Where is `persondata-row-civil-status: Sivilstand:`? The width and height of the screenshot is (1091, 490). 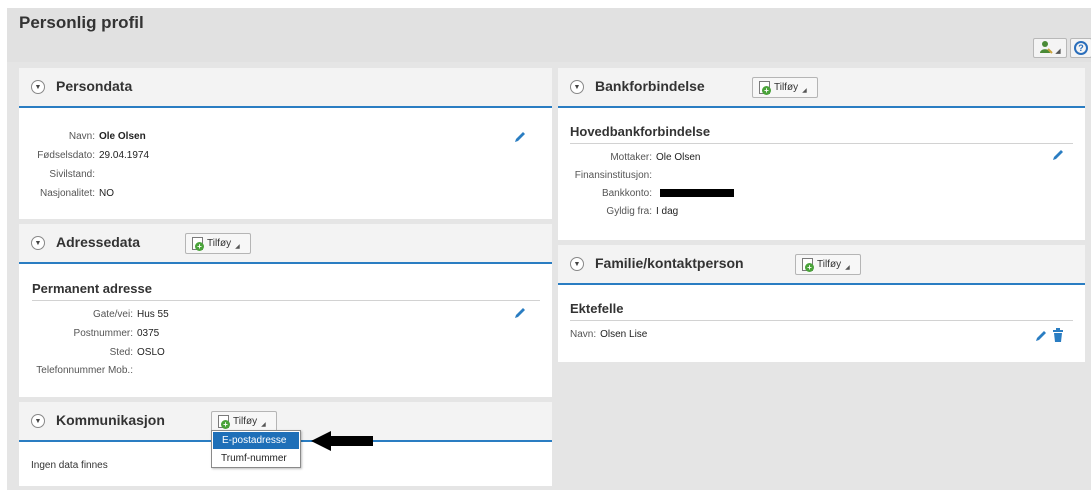
persondata-row-civil-status: Sivilstand: is located at coordinates (72, 174).